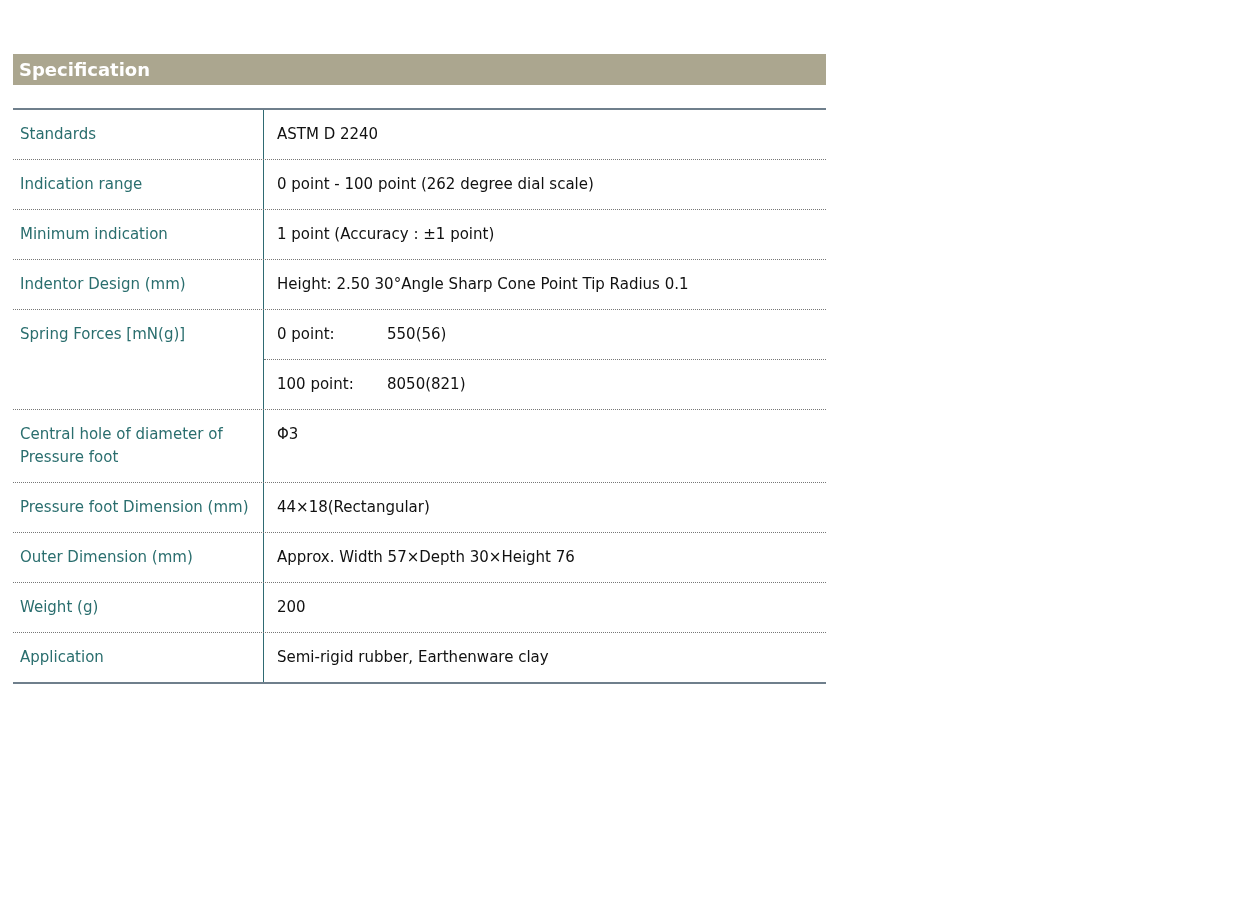  I want to click on spec-value: 200, so click(291, 607).